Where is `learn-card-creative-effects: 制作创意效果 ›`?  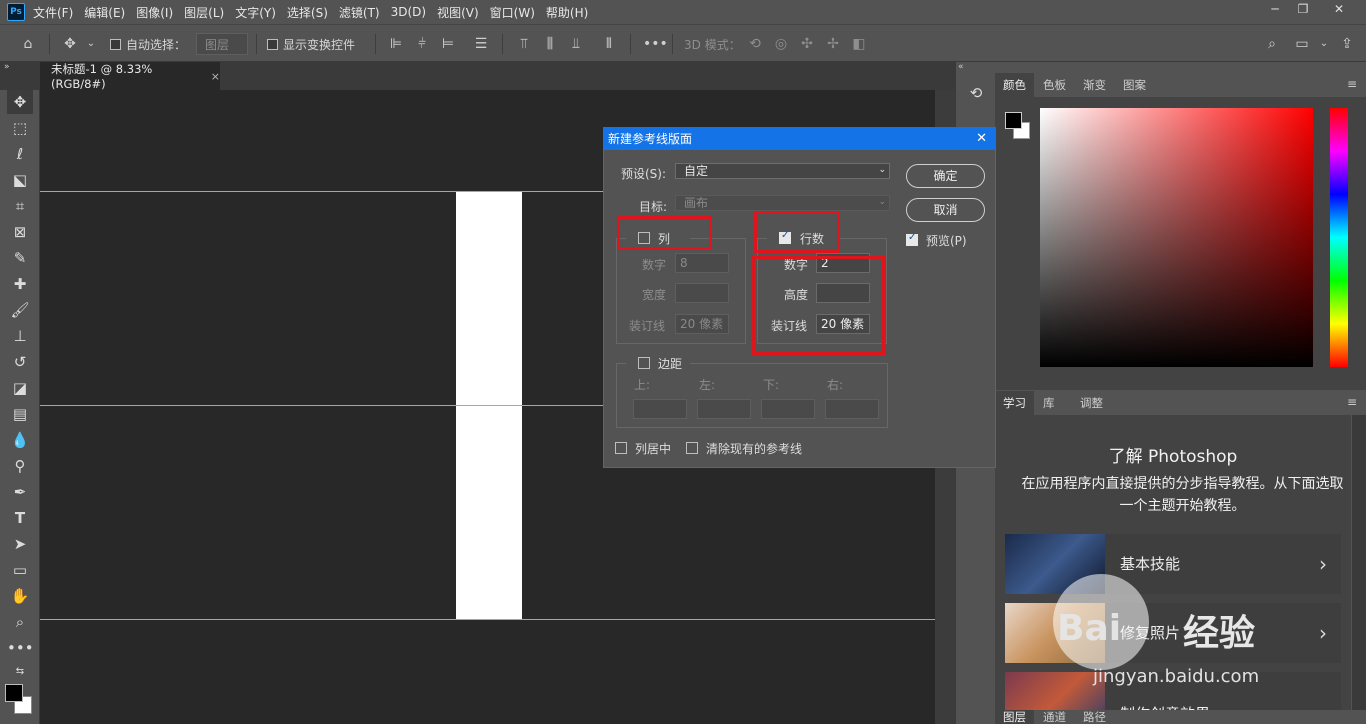 learn-card-creative-effects: 制作创意效果 › is located at coordinates (1173, 692).